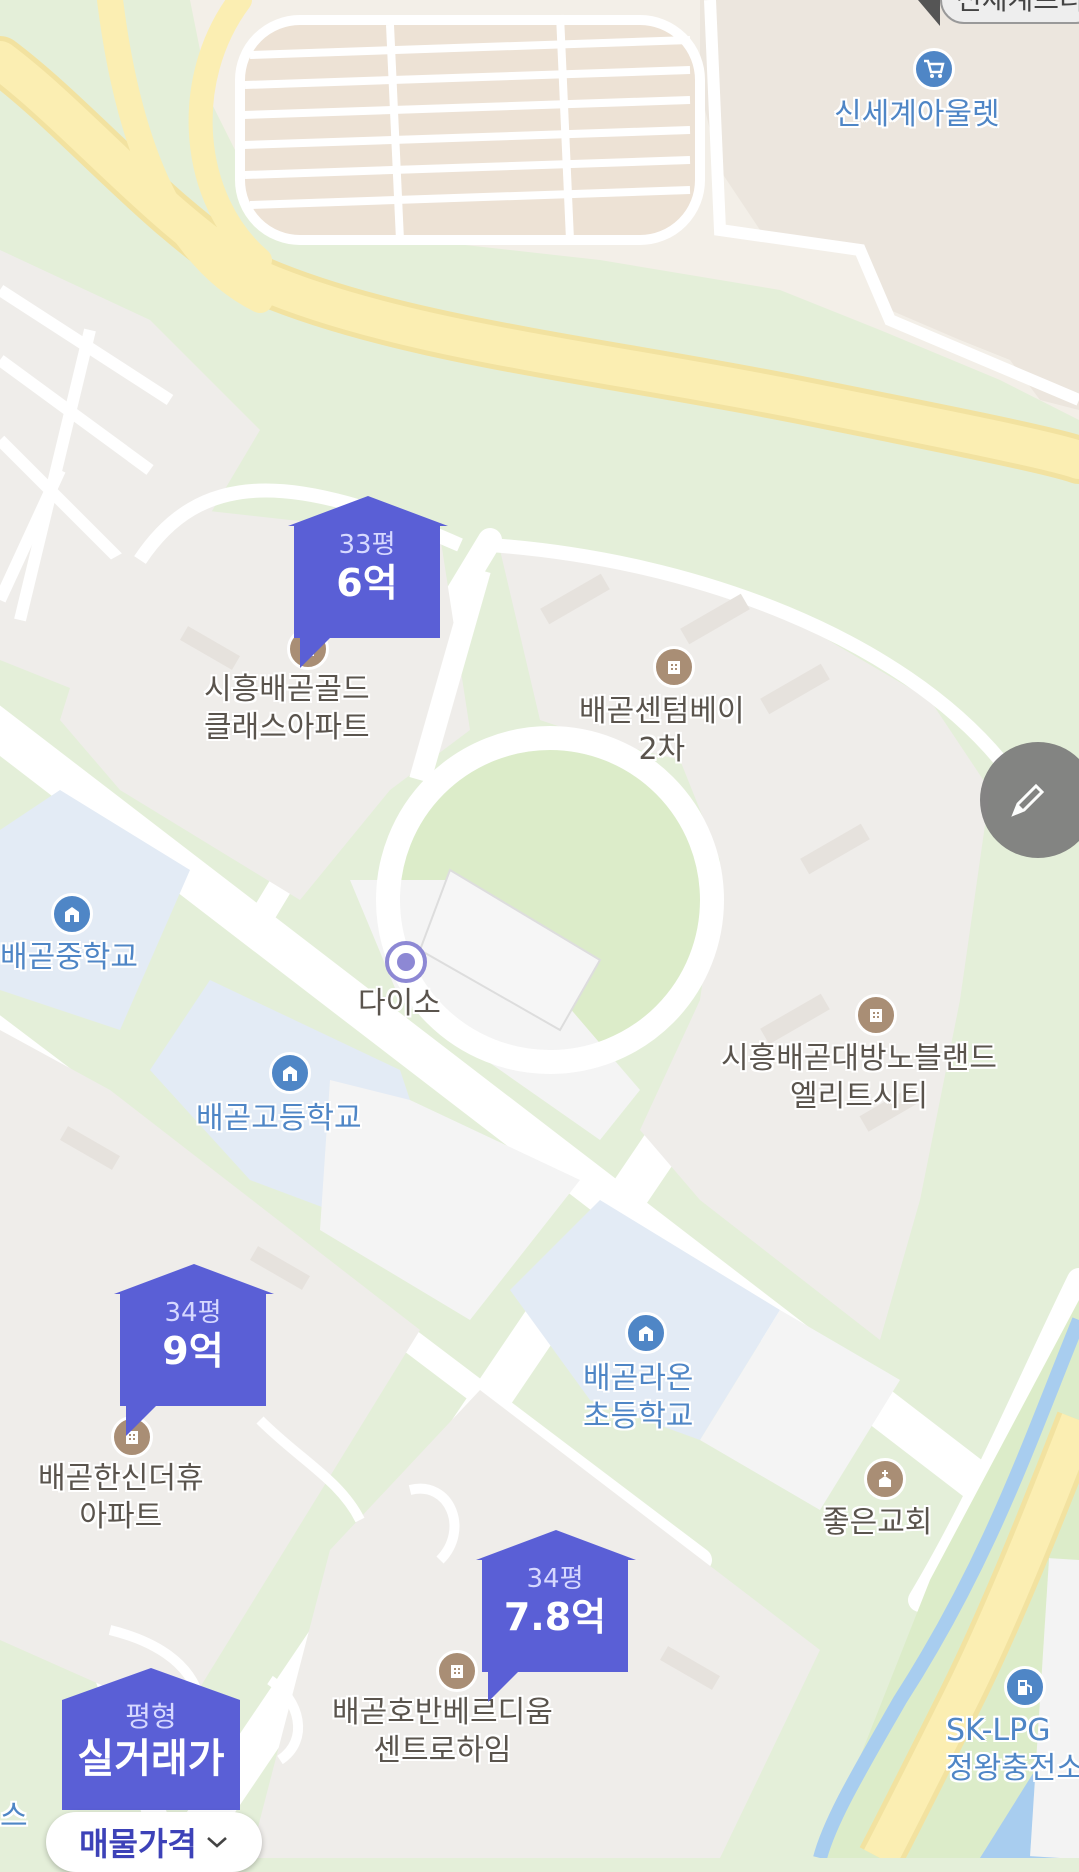 Image resolution: width=1079 pixels, height=1872 pixels. Describe the element at coordinates (1012, 1750) in the screenshot. I see `poi-label-sk-lpg: SK-LPG 정왕충전소` at that location.